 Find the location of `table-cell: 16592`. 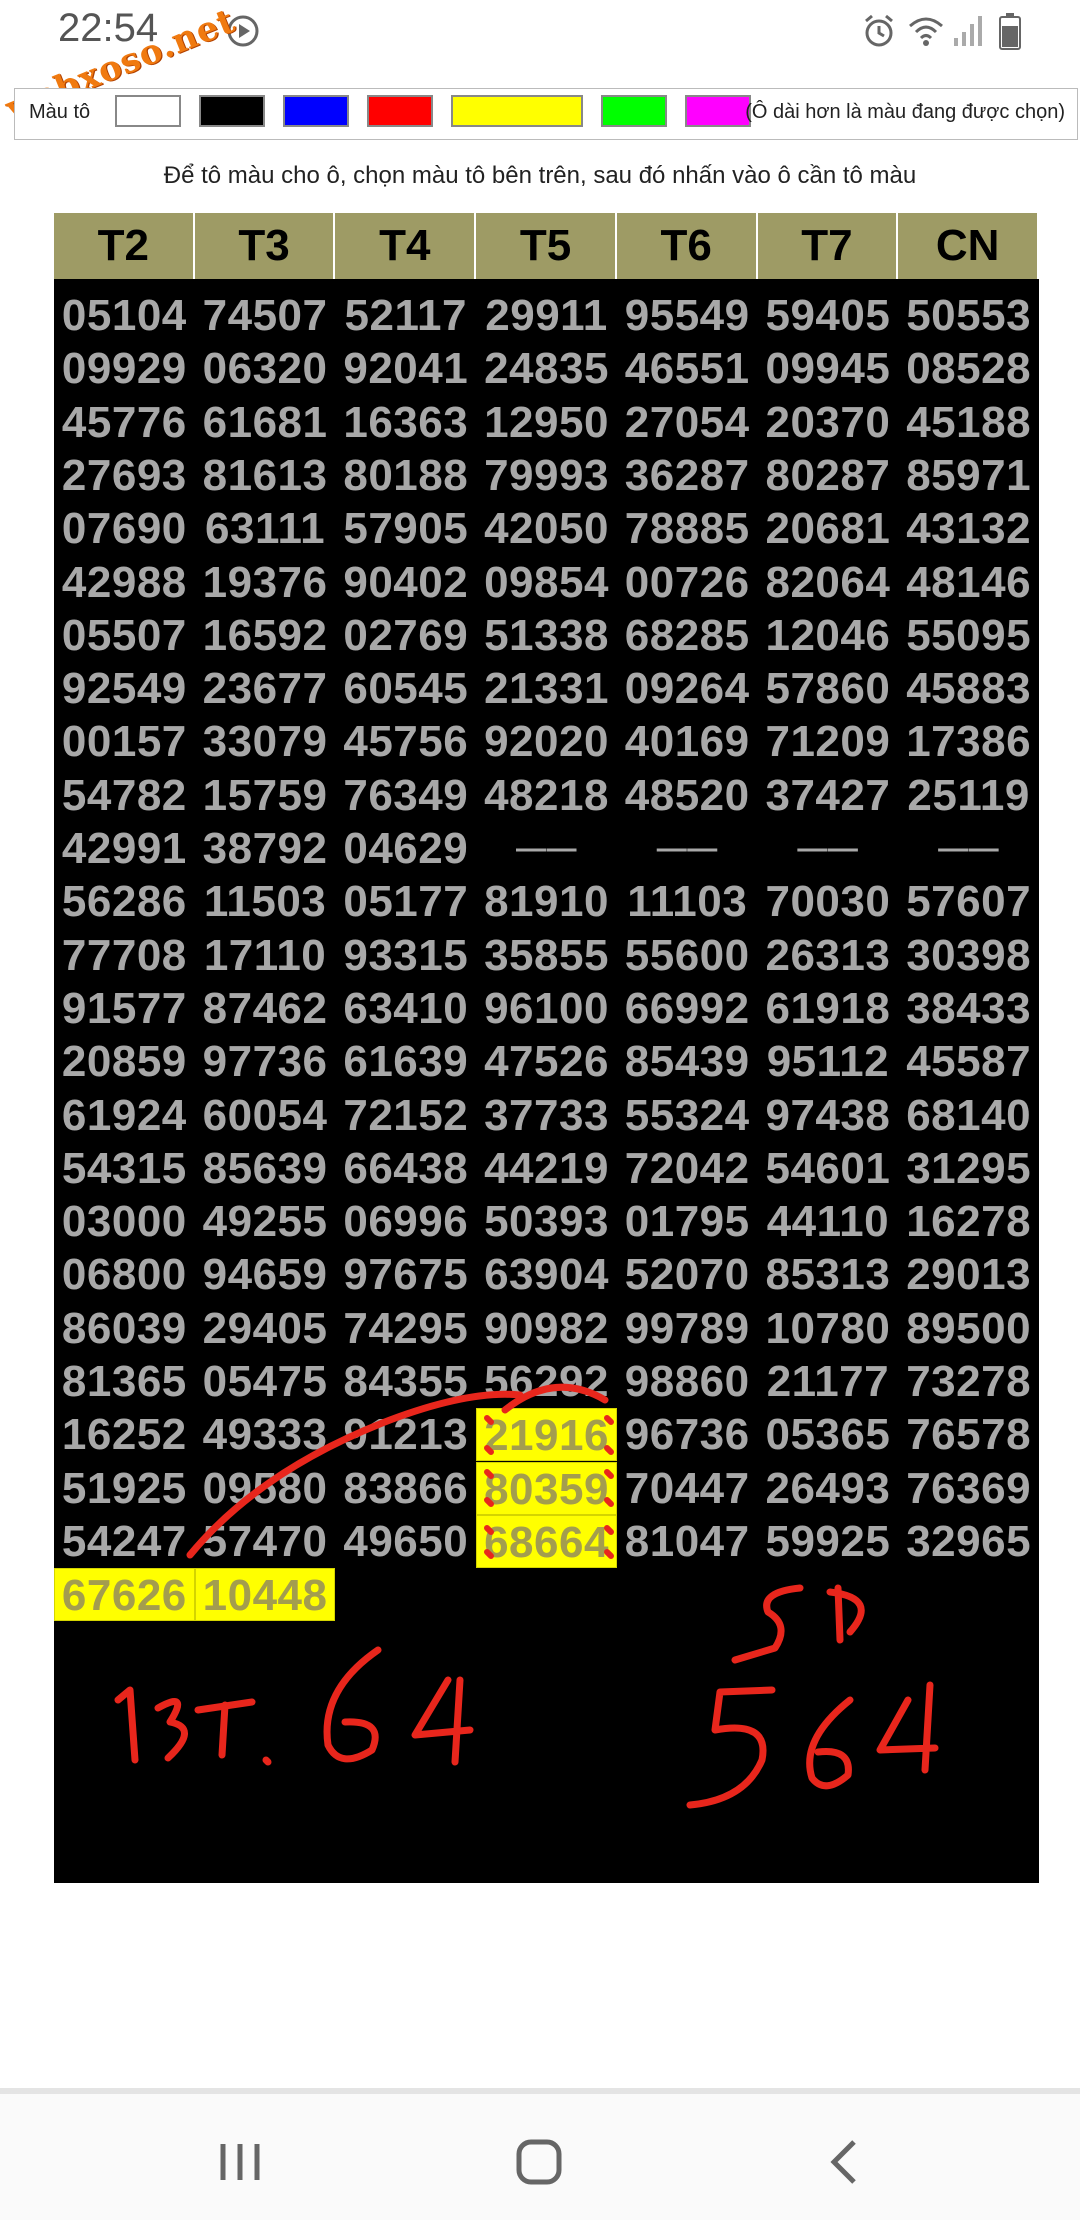

table-cell: 16592 is located at coordinates (265, 635).